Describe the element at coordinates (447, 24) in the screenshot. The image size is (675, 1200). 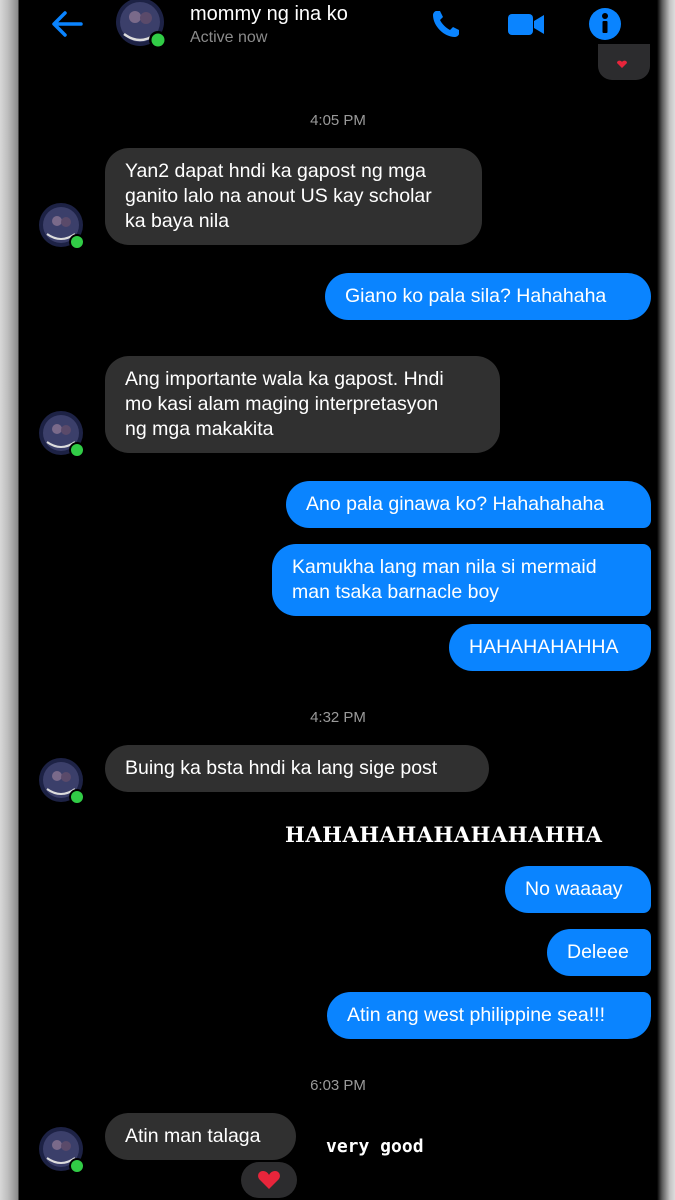
I see `phone-icon` at that location.